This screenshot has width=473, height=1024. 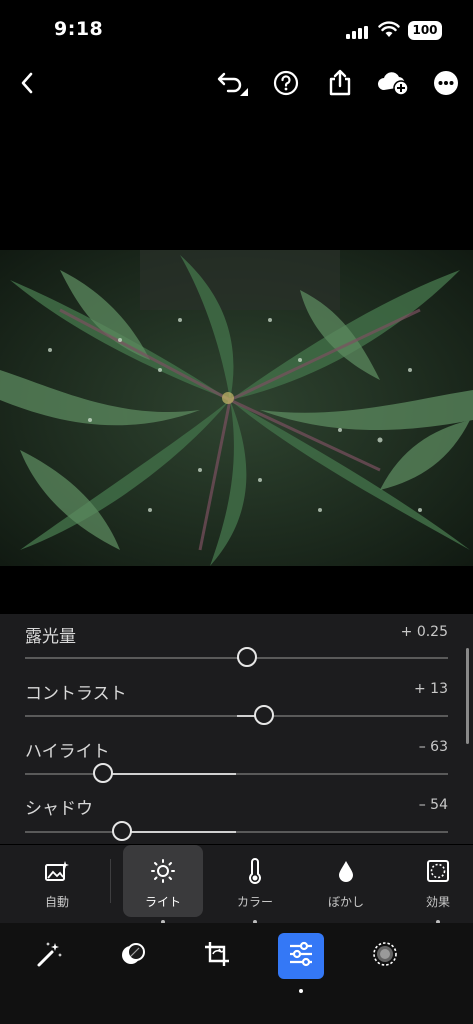 I want to click on tab-effects: 効果, so click(x=435, y=881).